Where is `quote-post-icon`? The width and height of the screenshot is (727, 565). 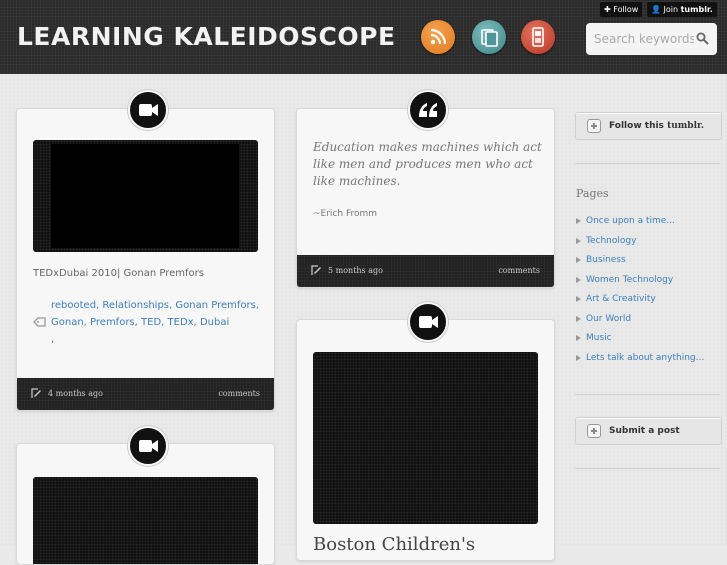
quote-post-icon is located at coordinates (428, 110).